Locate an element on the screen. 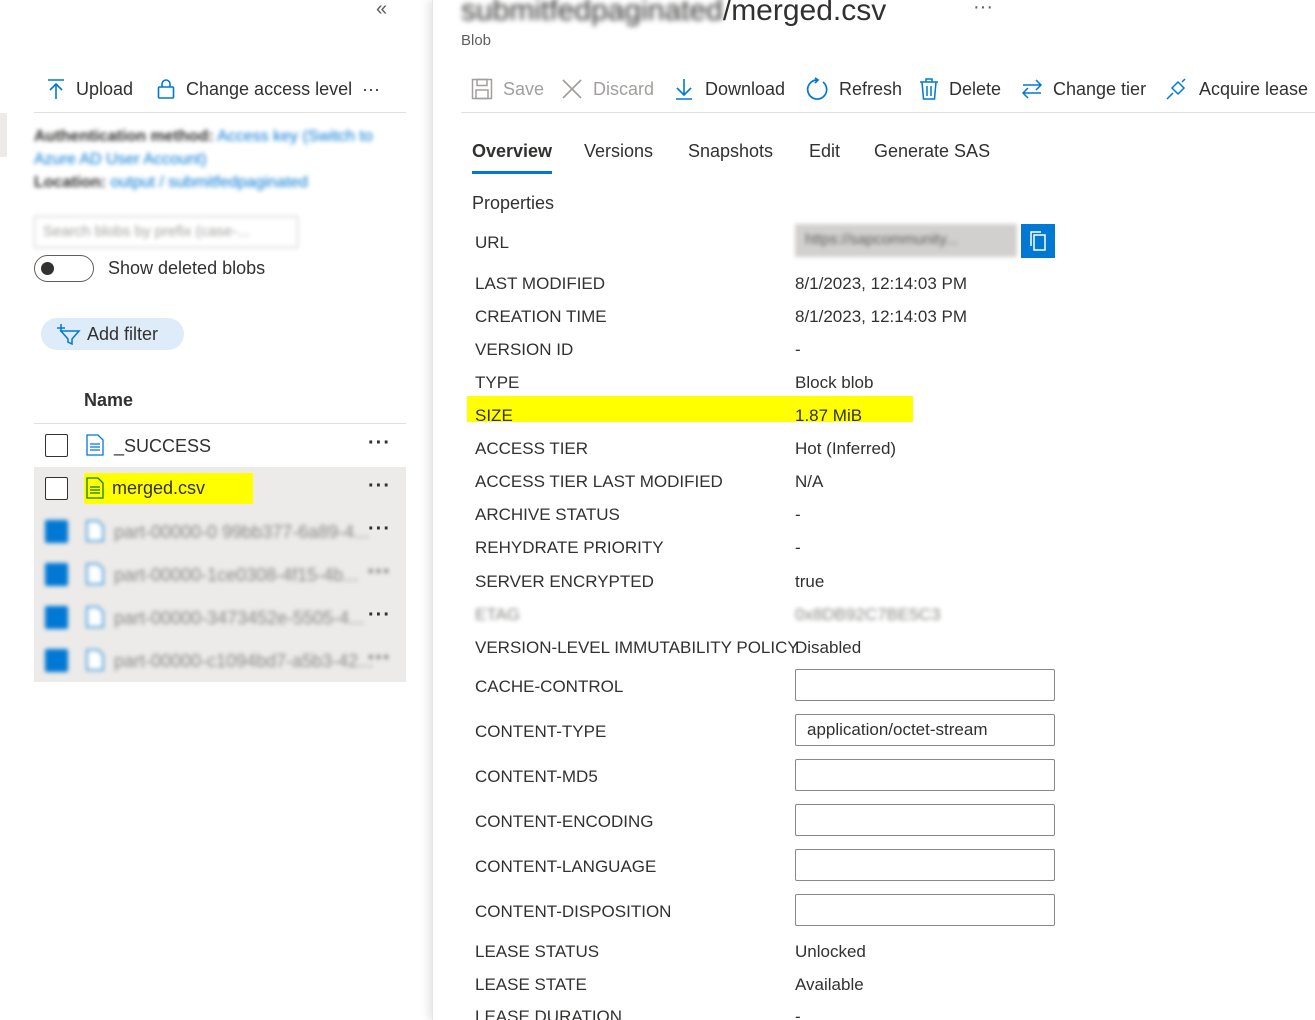 The width and height of the screenshot is (1315, 1020). auth-method-link-2: Azure AD User Account) is located at coordinates (120, 159).